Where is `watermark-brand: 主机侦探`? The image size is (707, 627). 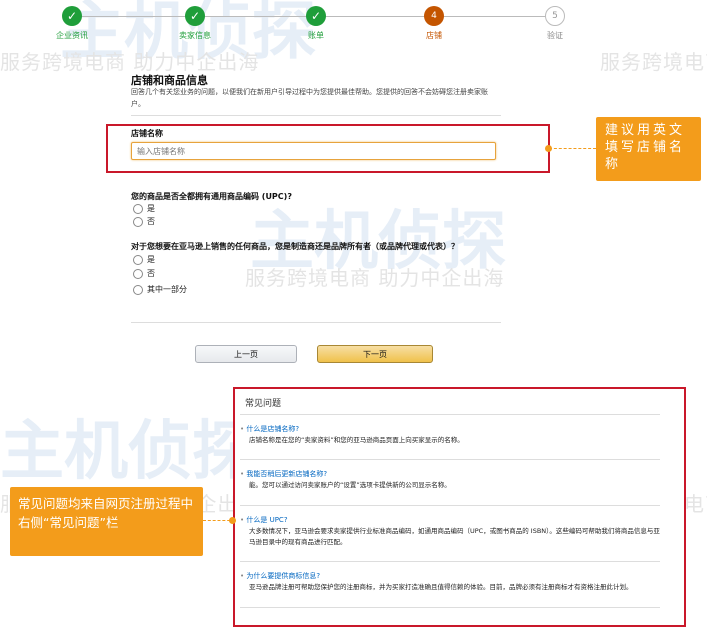 watermark-brand: 主机侦探 is located at coordinates (128, 452).